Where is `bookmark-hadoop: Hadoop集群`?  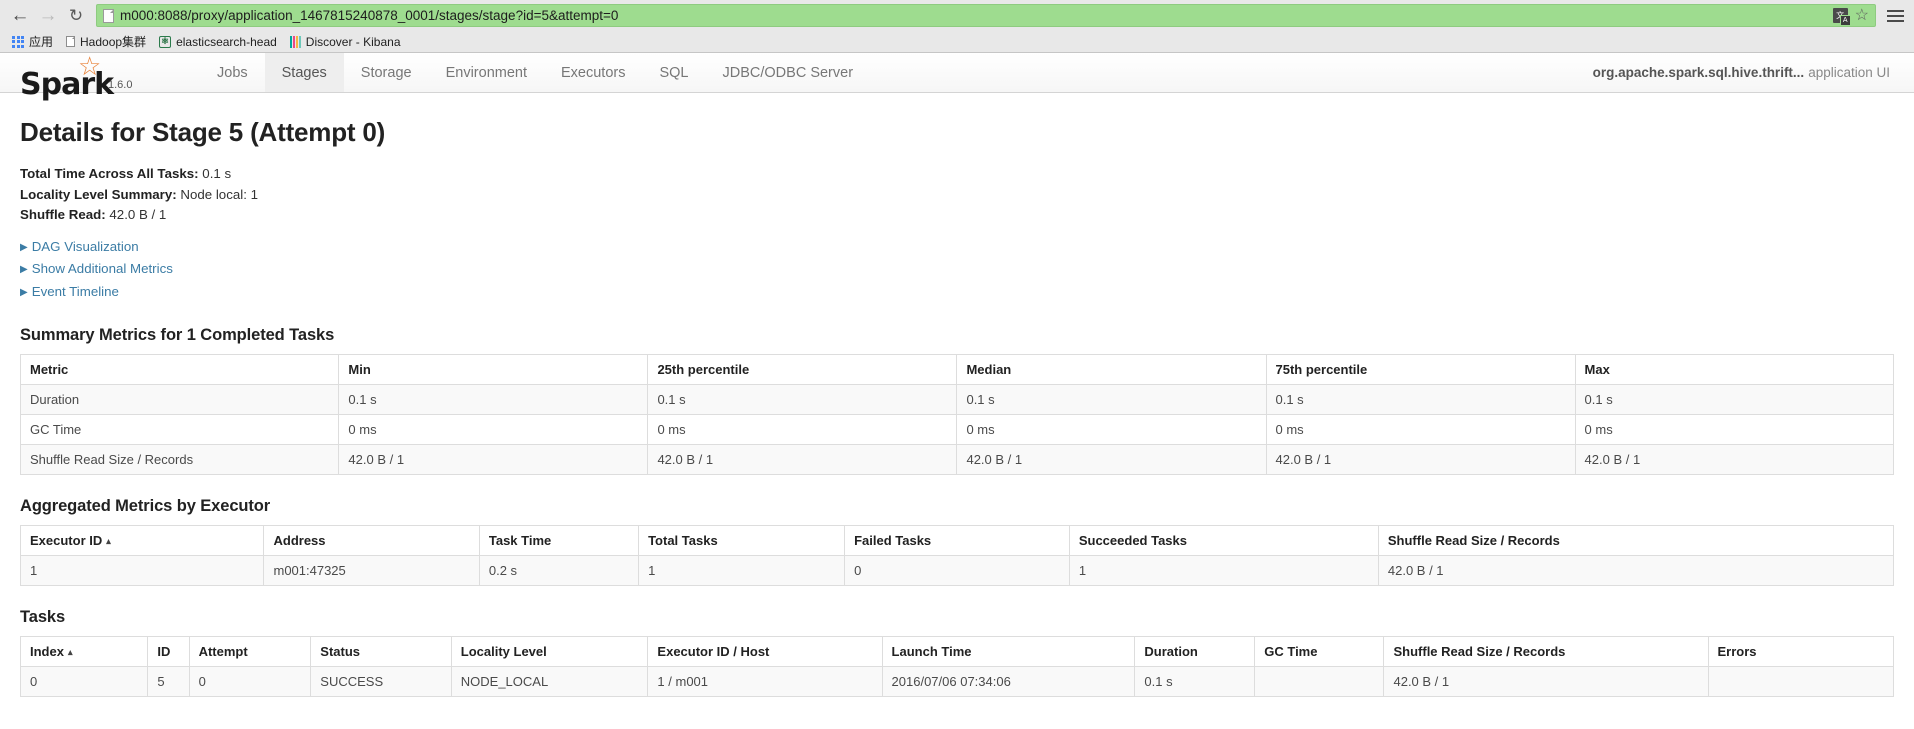
bookmark-hadoop: Hadoop集群 is located at coordinates (107, 41).